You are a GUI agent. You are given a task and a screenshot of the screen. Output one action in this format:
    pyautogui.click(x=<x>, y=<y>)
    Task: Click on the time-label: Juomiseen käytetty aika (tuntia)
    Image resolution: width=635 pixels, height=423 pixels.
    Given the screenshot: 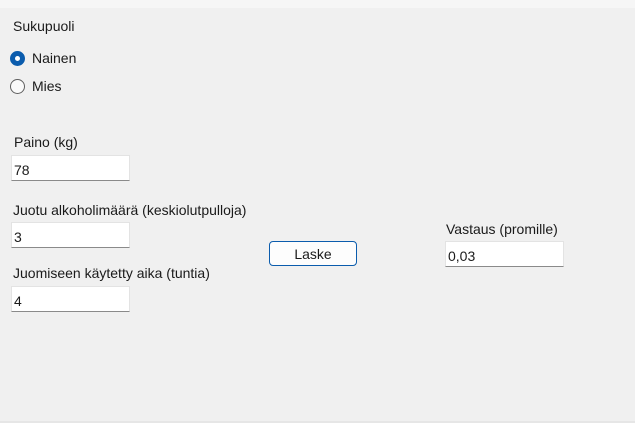 What is the action you would take?
    pyautogui.click(x=111, y=273)
    